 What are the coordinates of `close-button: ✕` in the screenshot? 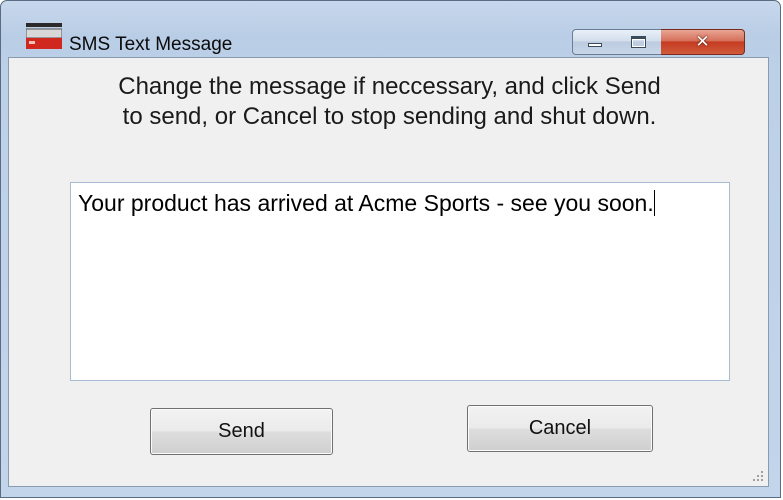 It's located at (703, 42).